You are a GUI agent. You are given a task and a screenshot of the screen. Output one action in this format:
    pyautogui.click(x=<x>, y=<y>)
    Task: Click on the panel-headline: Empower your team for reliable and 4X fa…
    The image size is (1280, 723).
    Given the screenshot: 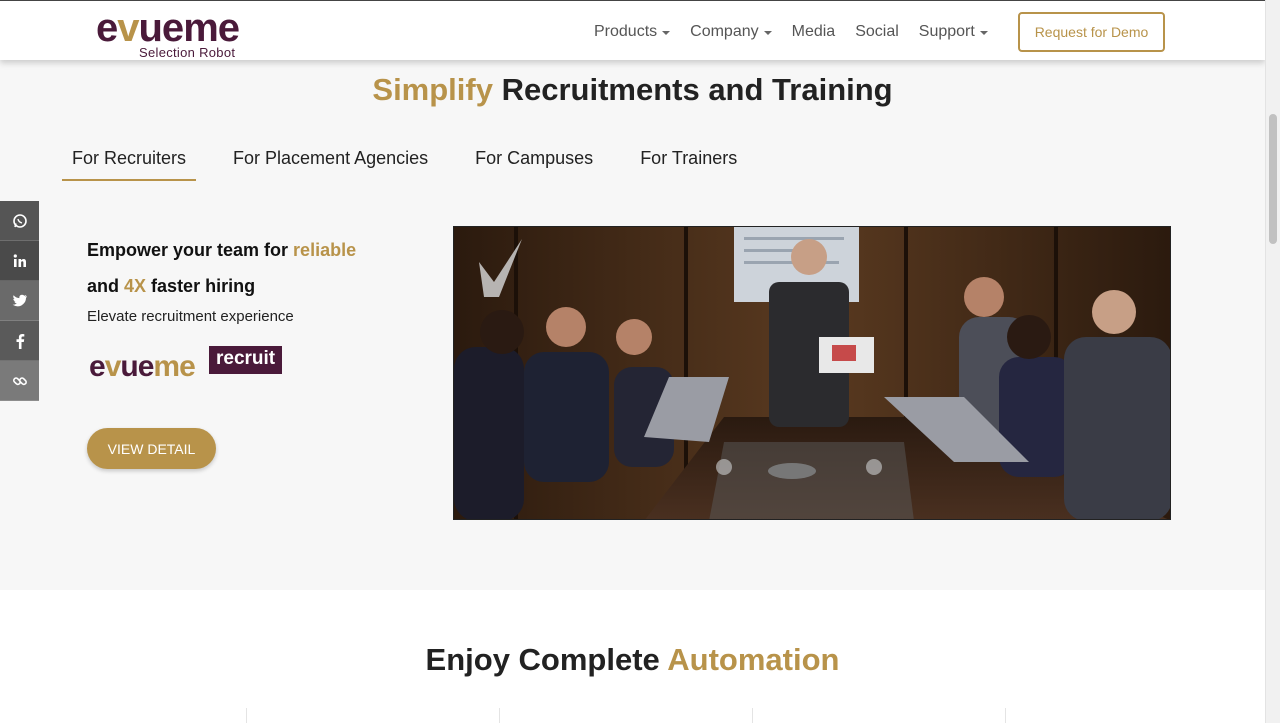 What is the action you would take?
    pyautogui.click(x=222, y=268)
    